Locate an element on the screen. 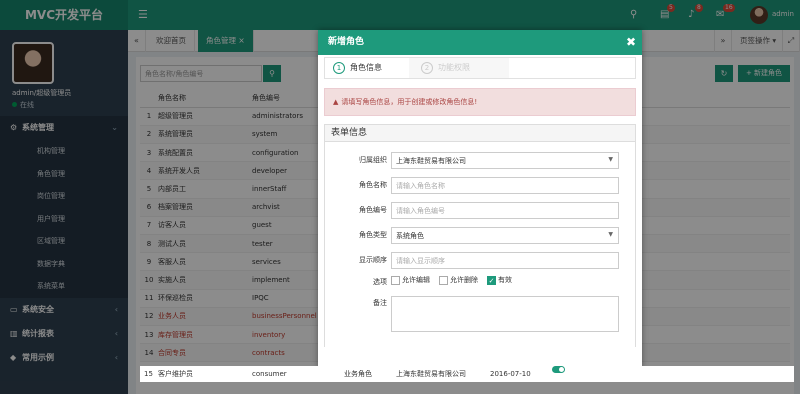 This screenshot has height=394, width=800. role-type-select: 系统角色 ▼ is located at coordinates (505, 235).